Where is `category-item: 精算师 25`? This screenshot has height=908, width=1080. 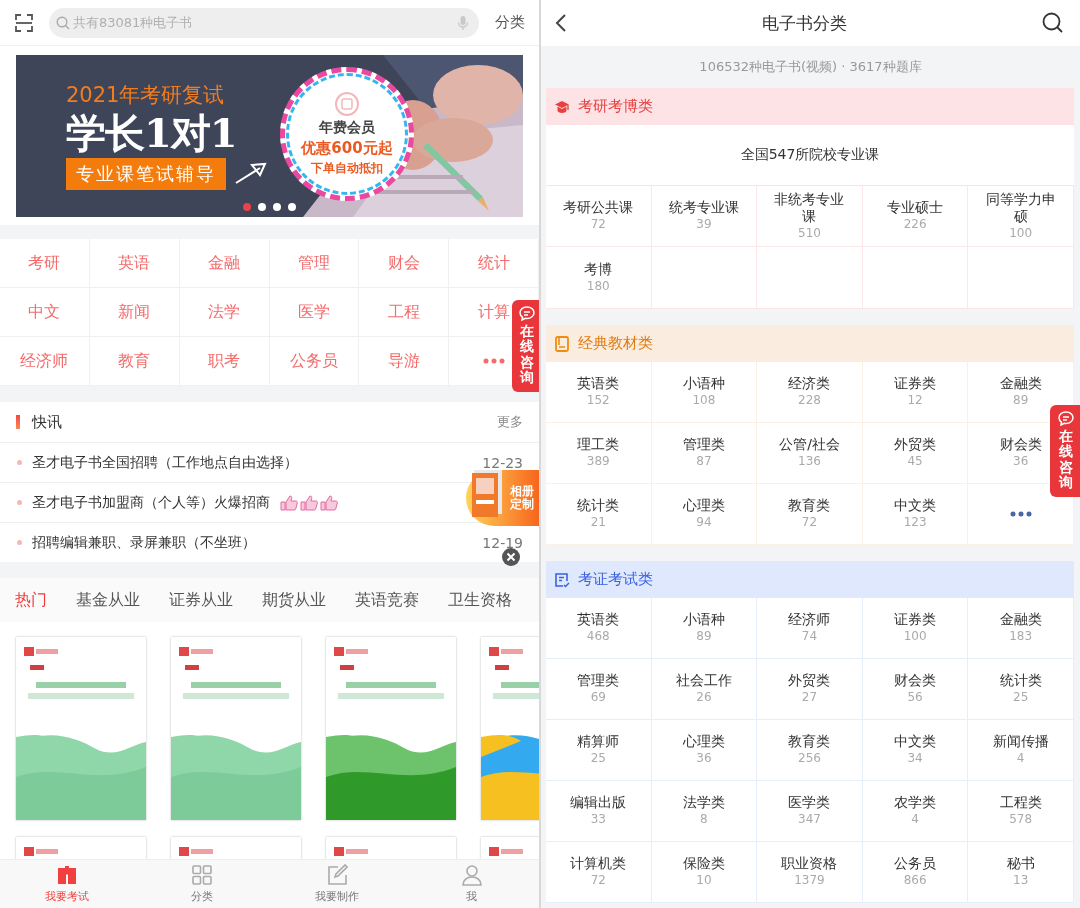 category-item: 精算师 25 is located at coordinates (598, 750).